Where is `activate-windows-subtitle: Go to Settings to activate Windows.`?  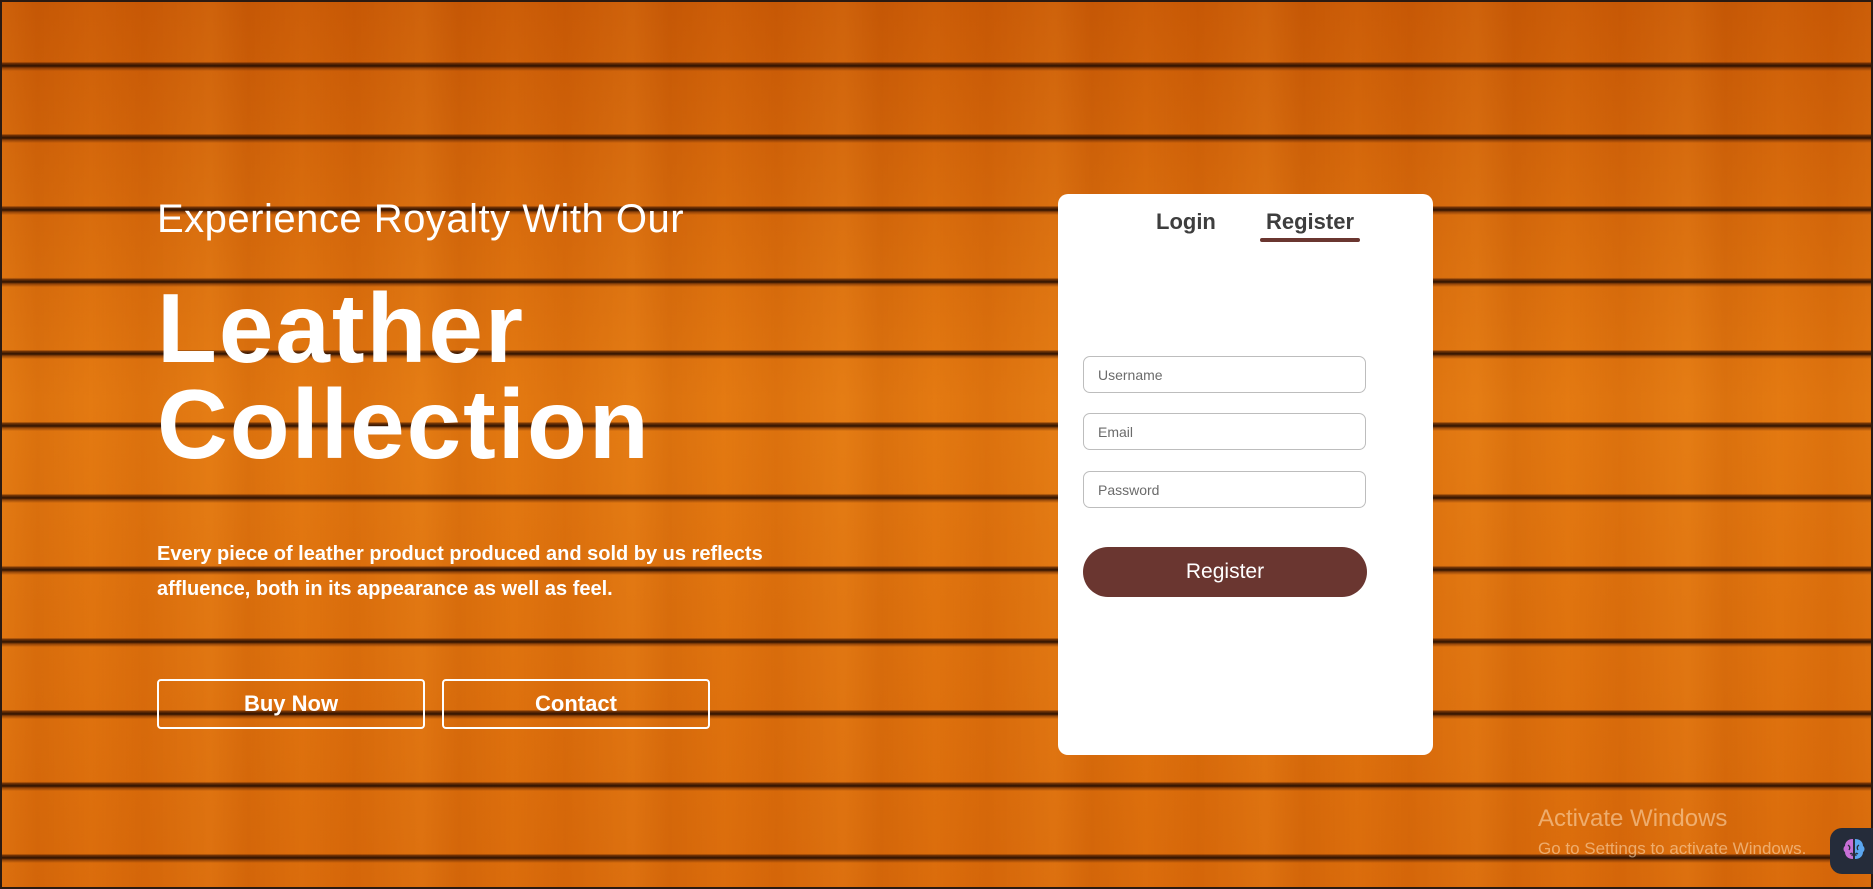 activate-windows-subtitle: Go to Settings to activate Windows. is located at coordinates (1672, 848).